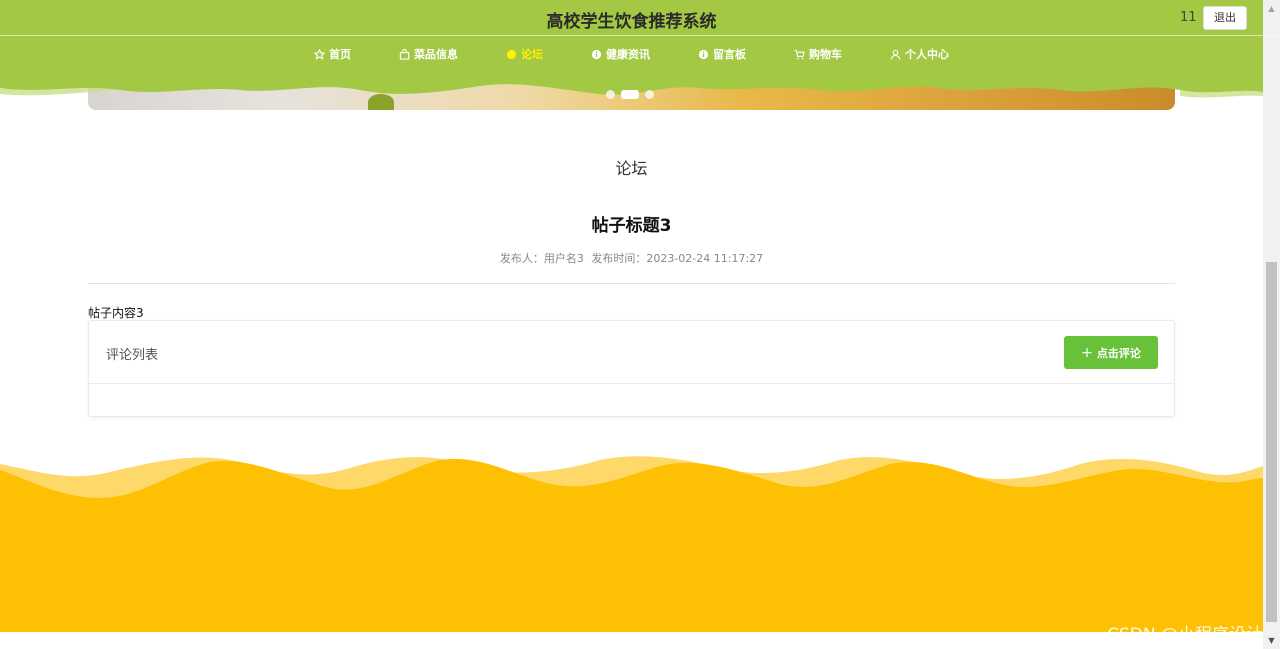  Describe the element at coordinates (799, 54) in the screenshot. I see `cart-icon` at that location.